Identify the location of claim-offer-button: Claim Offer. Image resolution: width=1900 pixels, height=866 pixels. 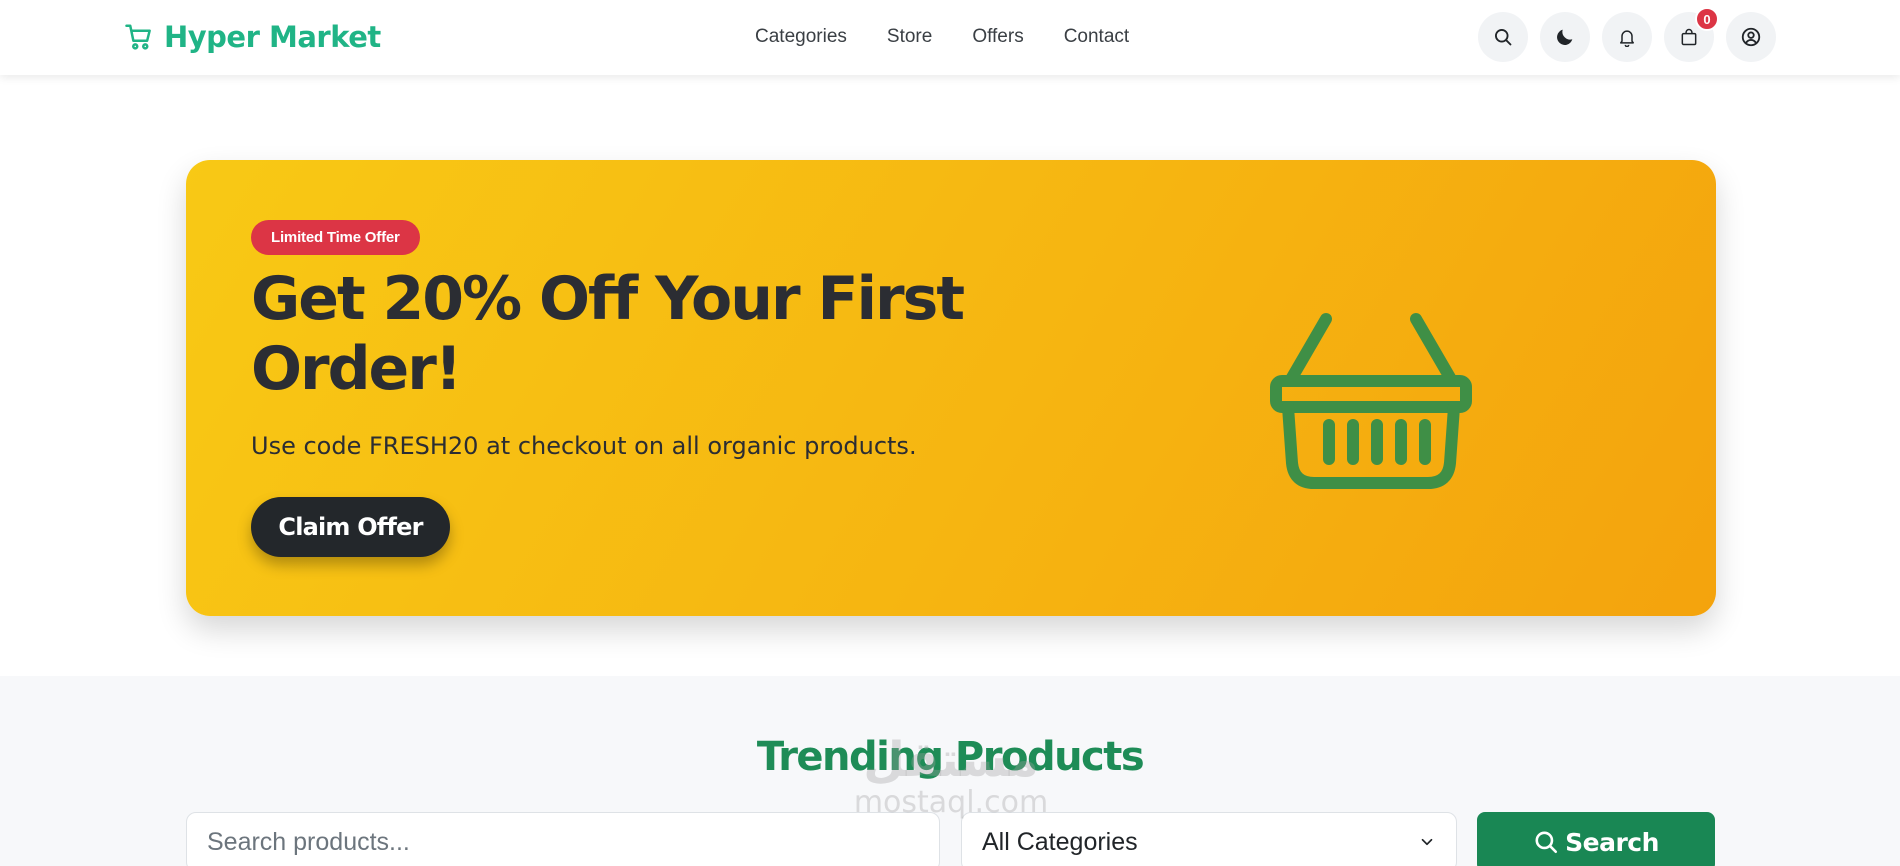
(350, 527).